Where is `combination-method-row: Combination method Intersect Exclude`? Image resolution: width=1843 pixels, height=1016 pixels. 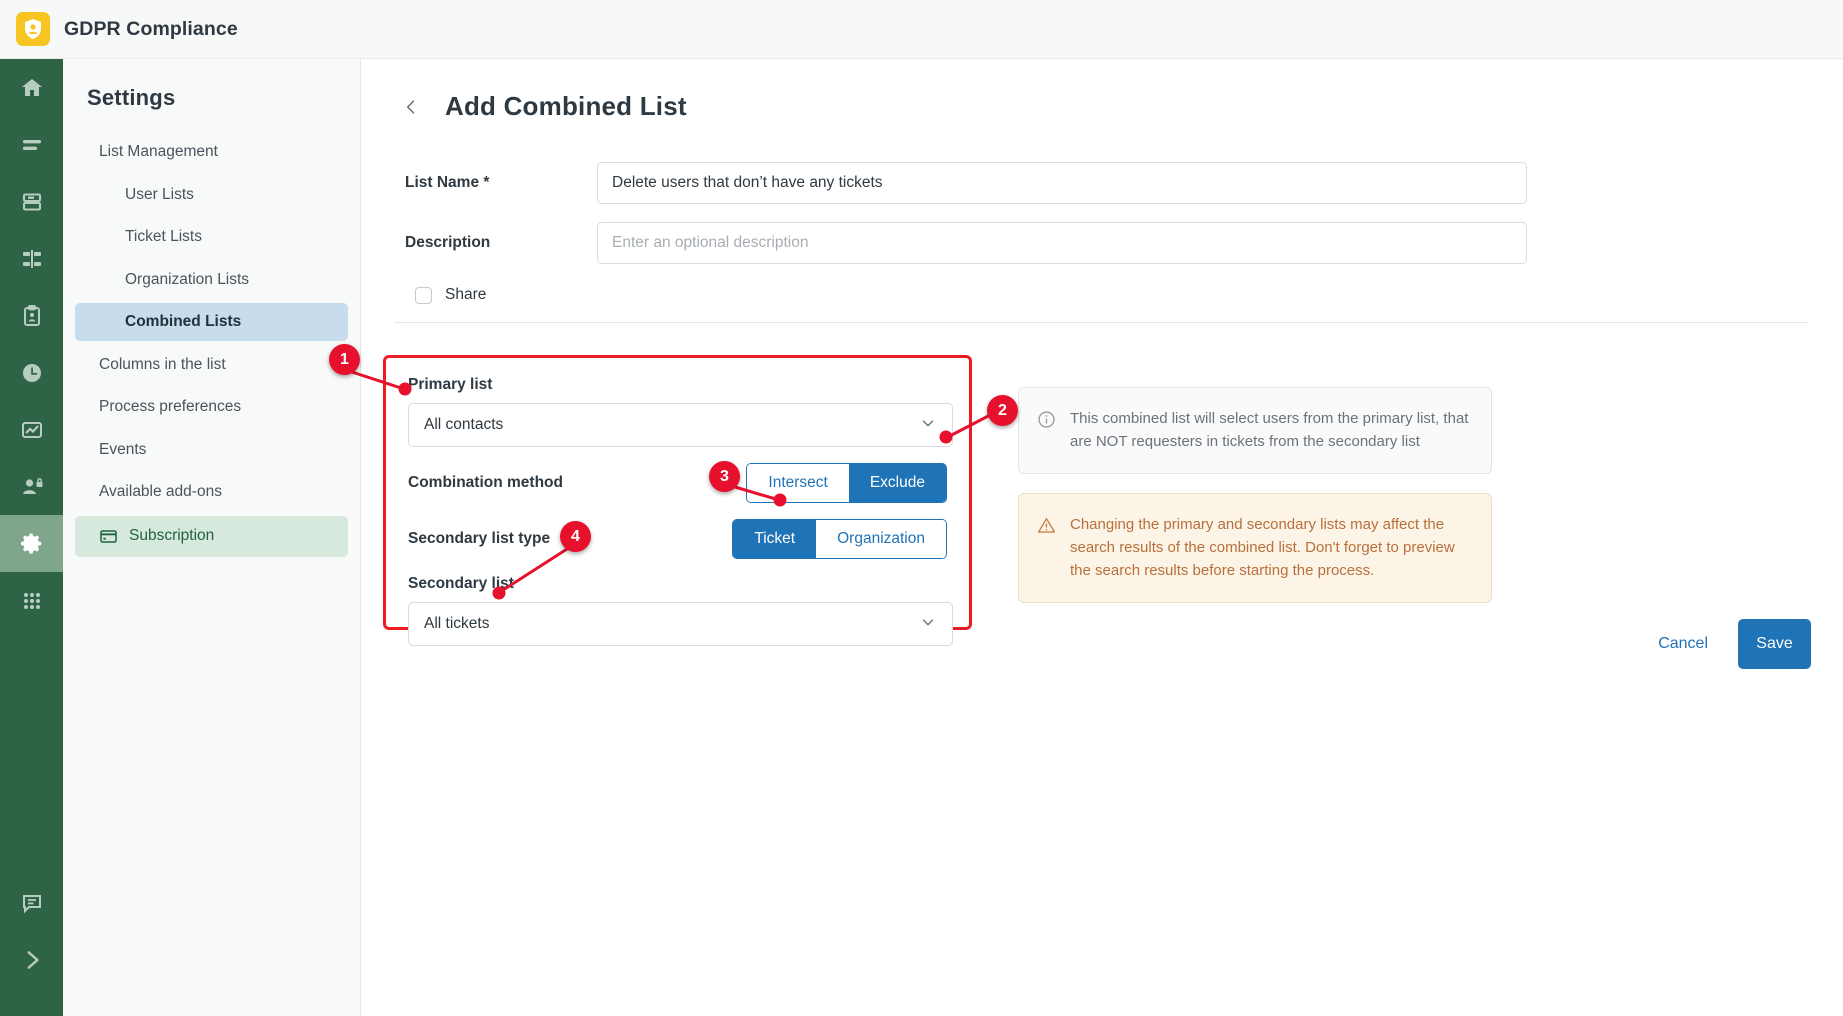 combination-method-row: Combination method Intersect Exclude is located at coordinates (677, 483).